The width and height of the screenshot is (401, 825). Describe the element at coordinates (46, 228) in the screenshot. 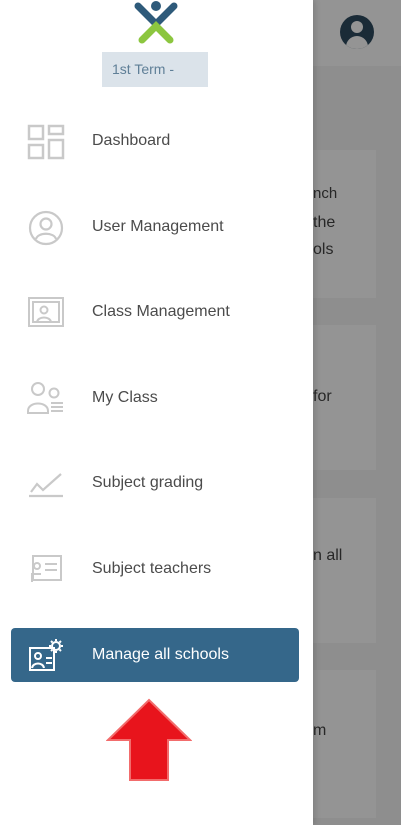

I see `user-circle-icon` at that location.